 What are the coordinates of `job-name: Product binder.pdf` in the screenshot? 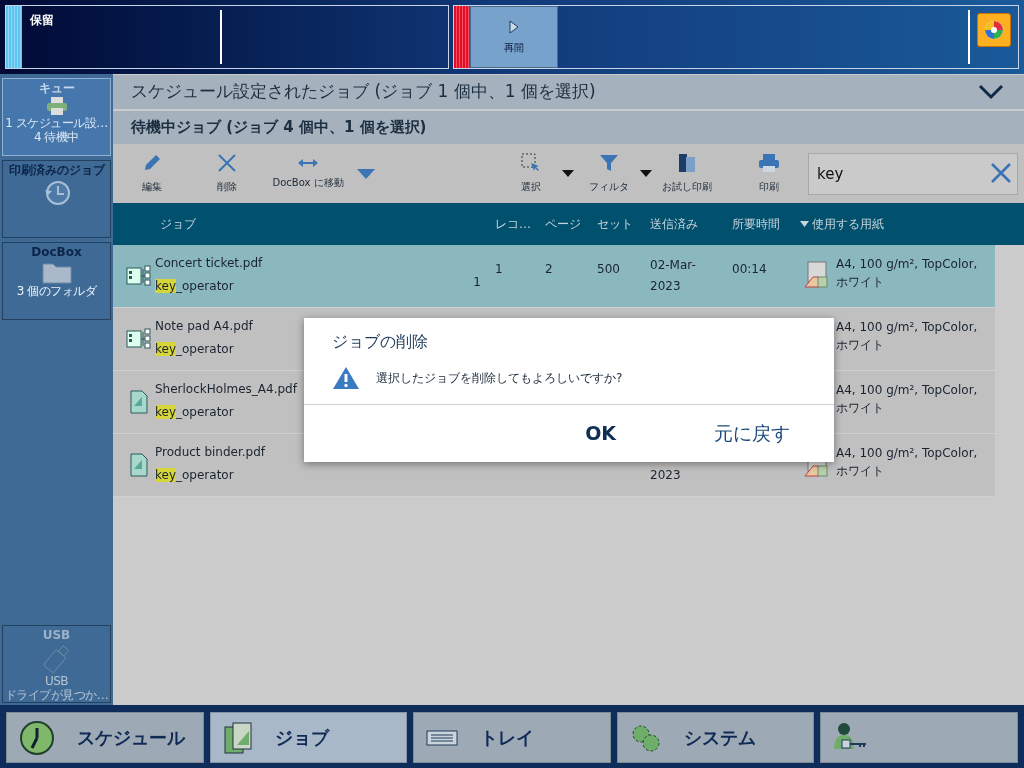 It's located at (210, 452).